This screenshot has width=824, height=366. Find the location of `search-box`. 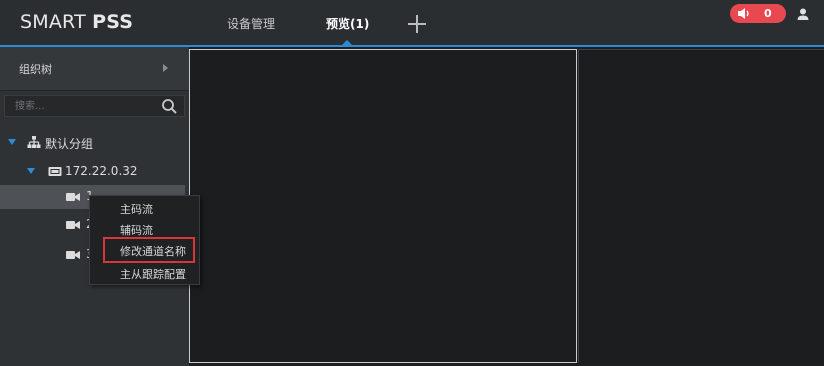

search-box is located at coordinates (94, 106).